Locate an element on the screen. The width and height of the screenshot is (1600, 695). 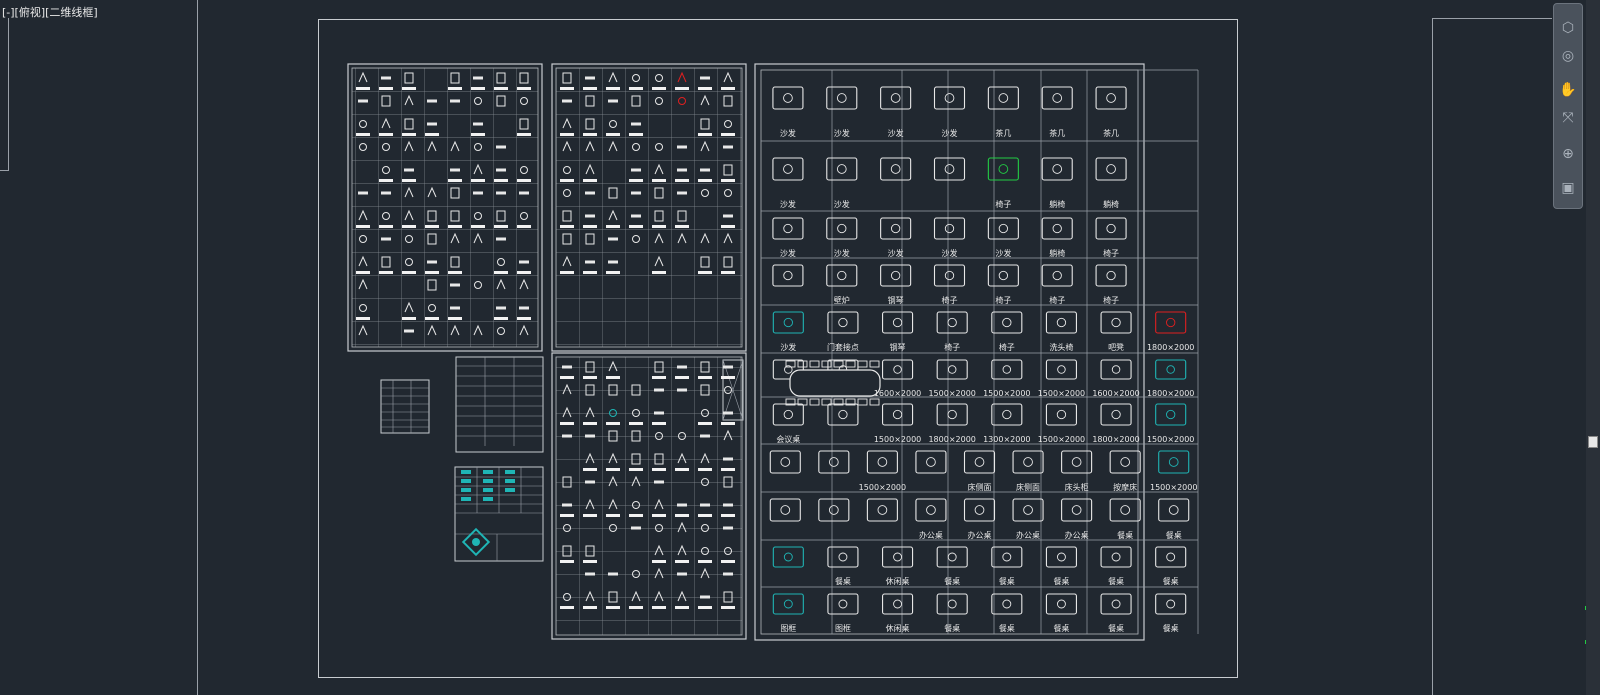
furniture-label: 图框 is located at coordinates (788, 628).